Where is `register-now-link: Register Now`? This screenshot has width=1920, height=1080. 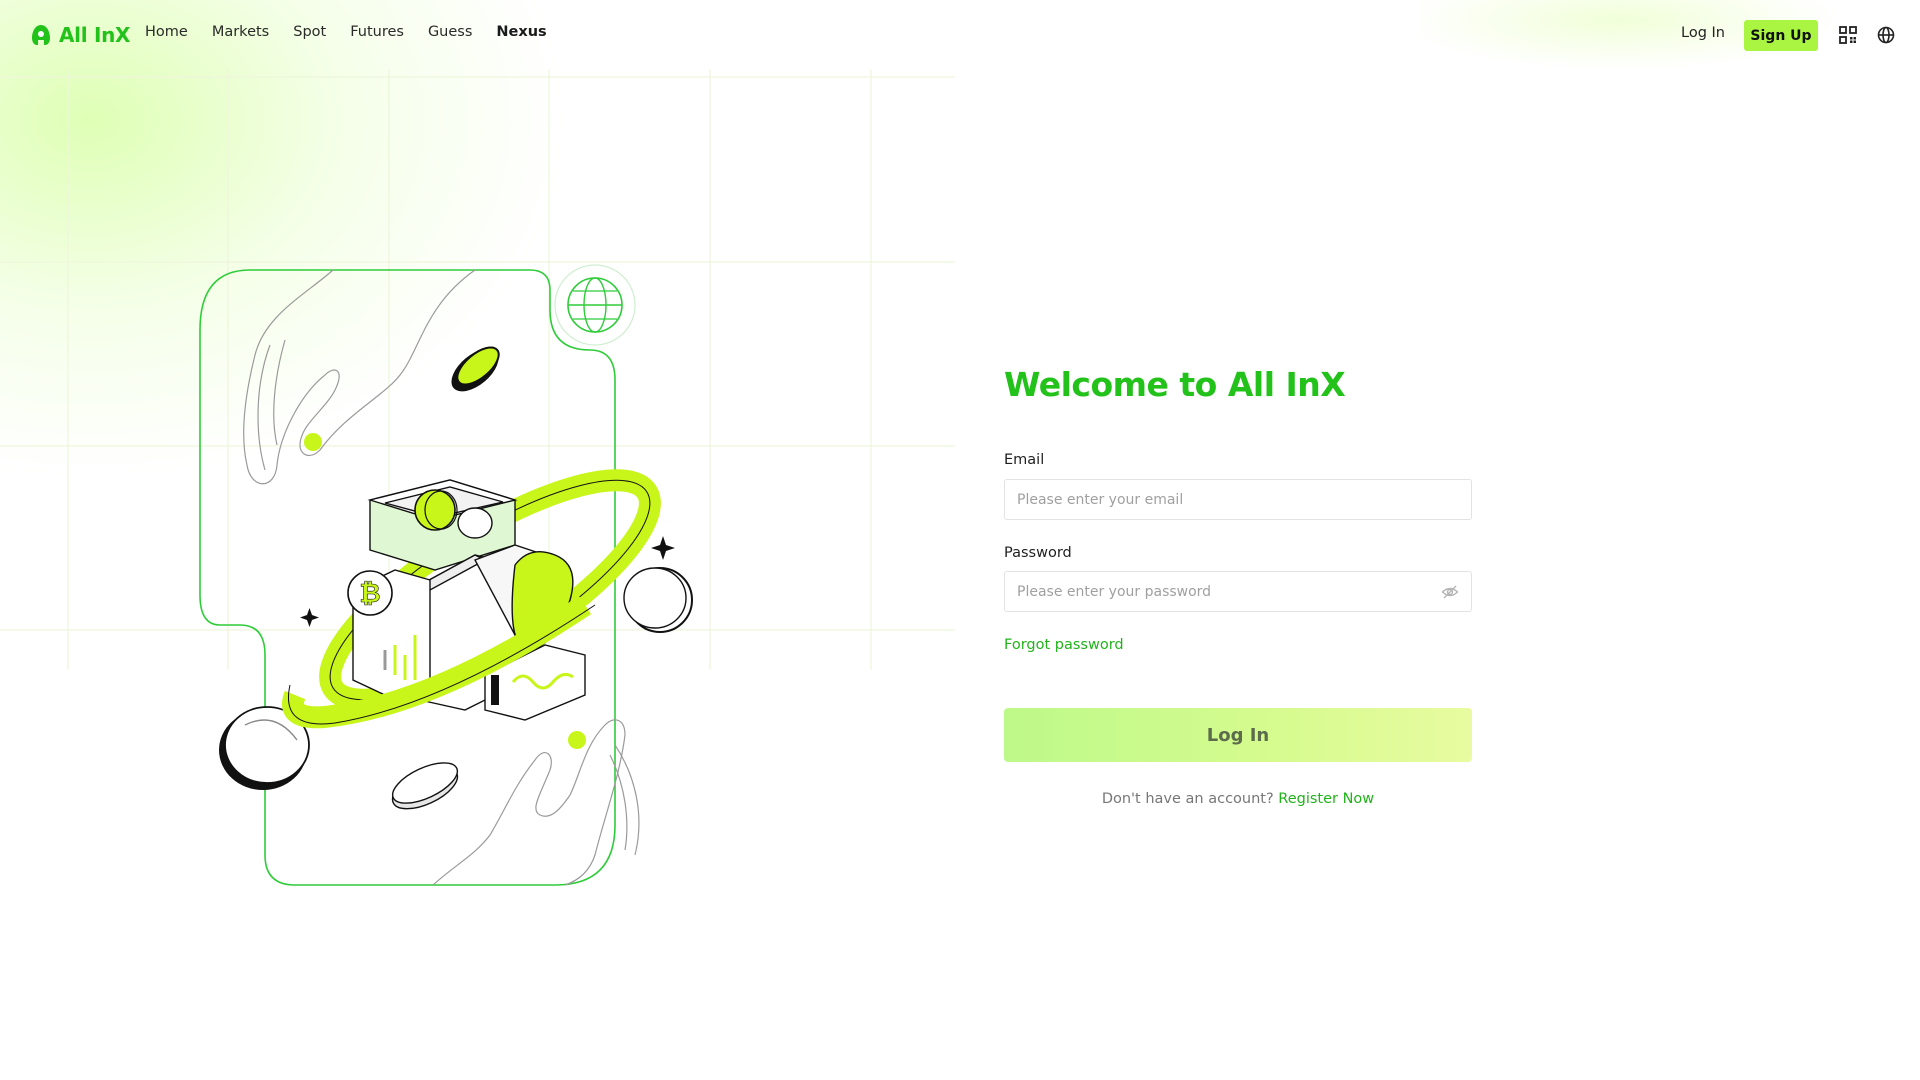 register-now-link: Register Now is located at coordinates (1326, 799).